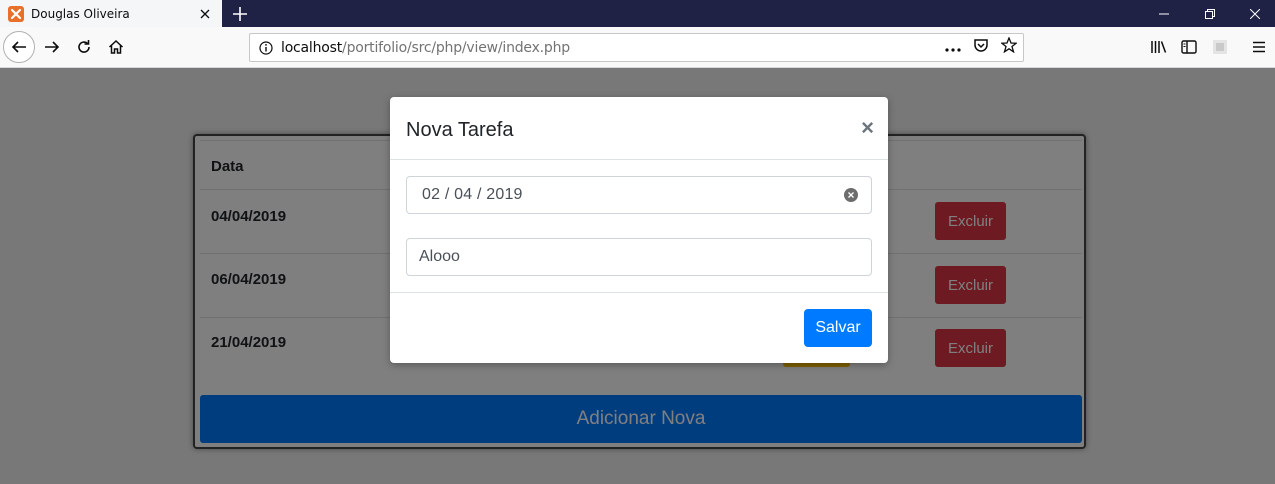  I want to click on forward-arrow-icon, so click(52, 47).